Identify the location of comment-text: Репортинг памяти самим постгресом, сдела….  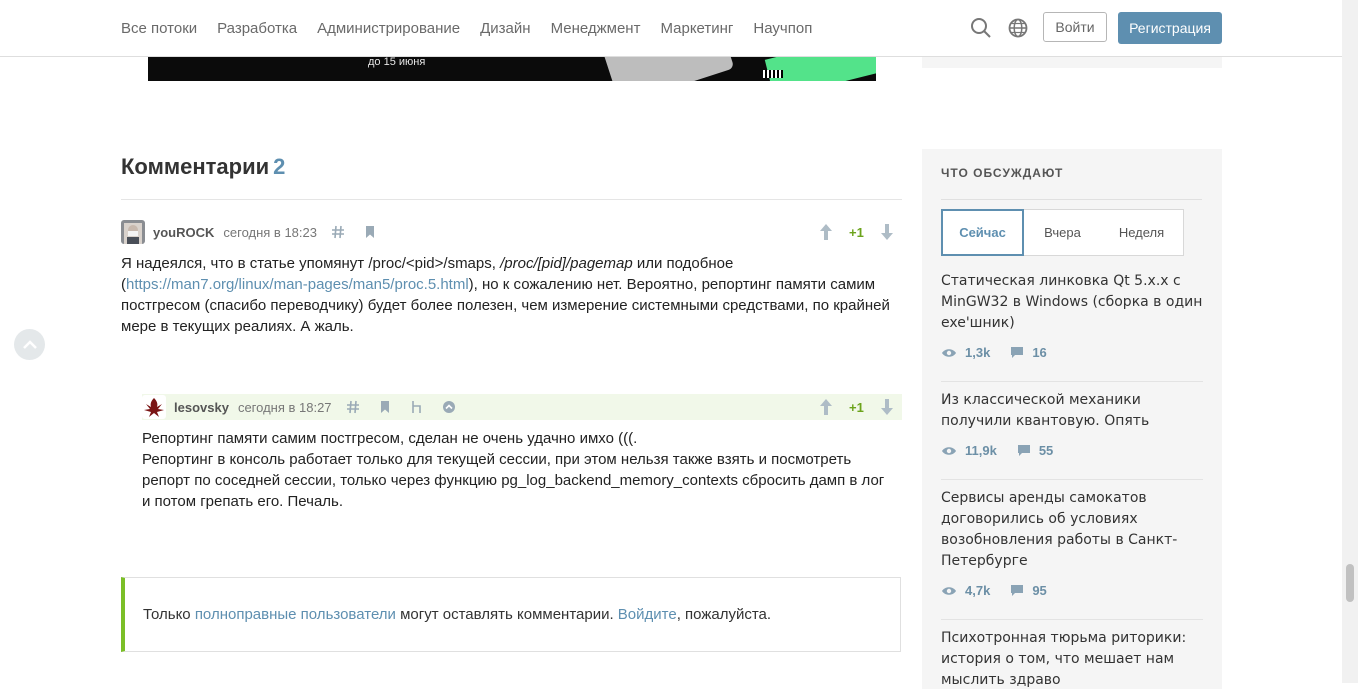
(390, 438).